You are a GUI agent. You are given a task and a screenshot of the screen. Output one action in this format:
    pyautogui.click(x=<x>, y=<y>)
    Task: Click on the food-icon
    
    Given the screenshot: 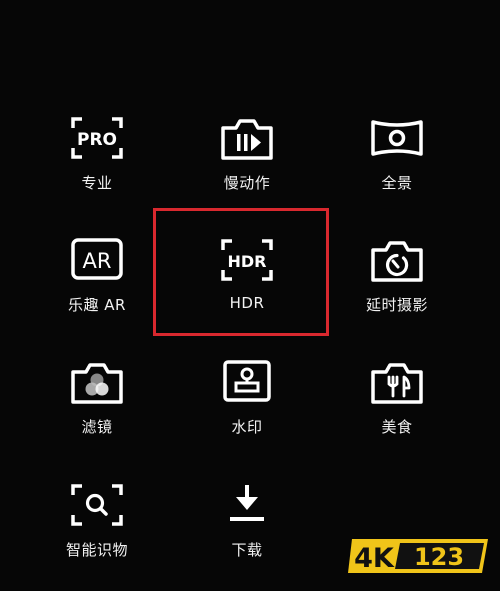 What is the action you would take?
    pyautogui.click(x=397, y=382)
    